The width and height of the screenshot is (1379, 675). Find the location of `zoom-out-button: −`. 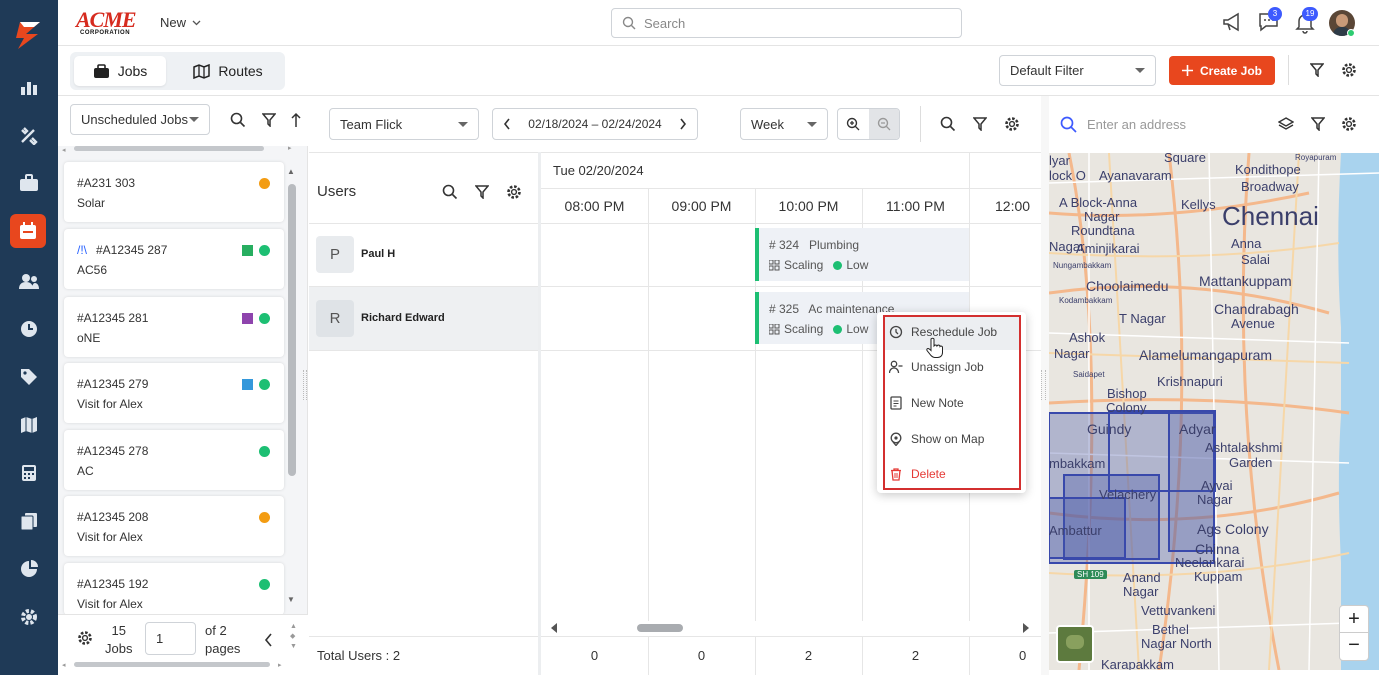

zoom-out-button: − is located at coordinates (1354, 646).